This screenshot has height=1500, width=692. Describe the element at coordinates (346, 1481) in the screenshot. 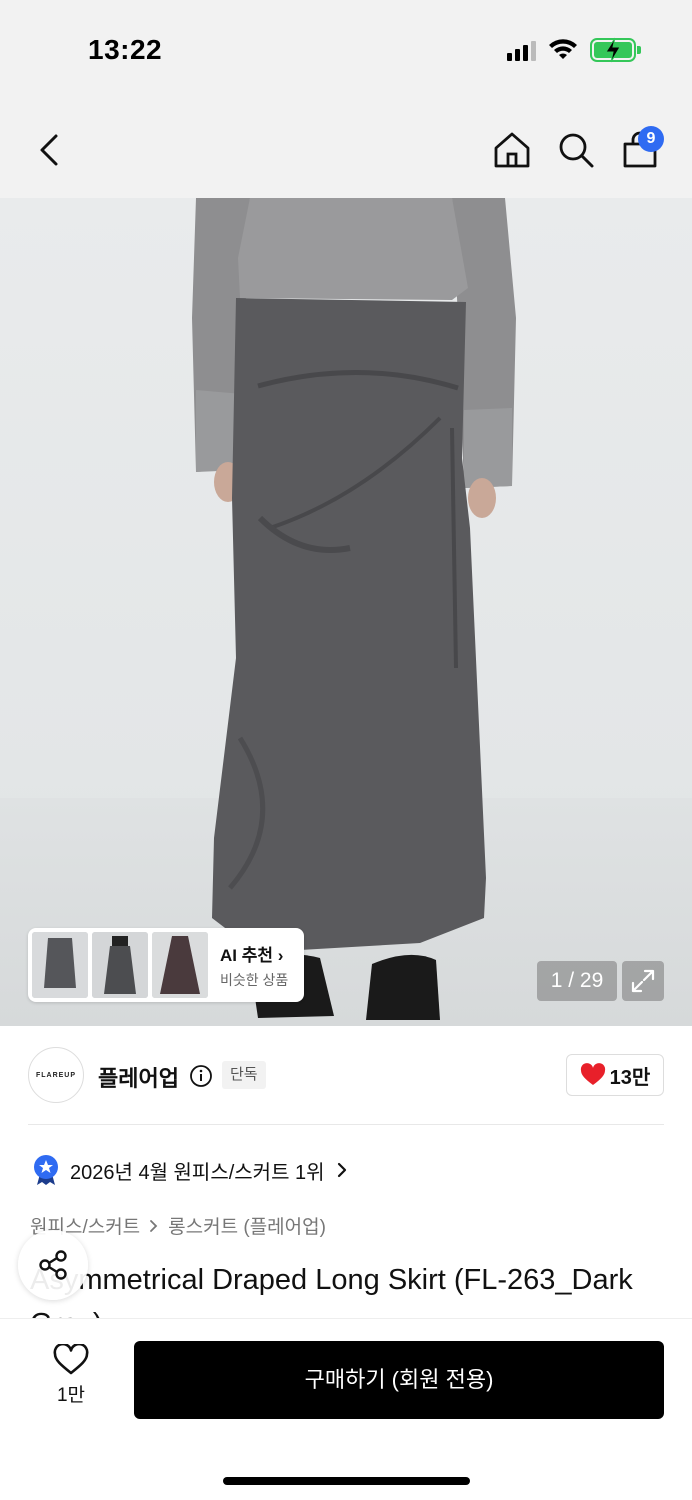

I see `home-indicator` at that location.